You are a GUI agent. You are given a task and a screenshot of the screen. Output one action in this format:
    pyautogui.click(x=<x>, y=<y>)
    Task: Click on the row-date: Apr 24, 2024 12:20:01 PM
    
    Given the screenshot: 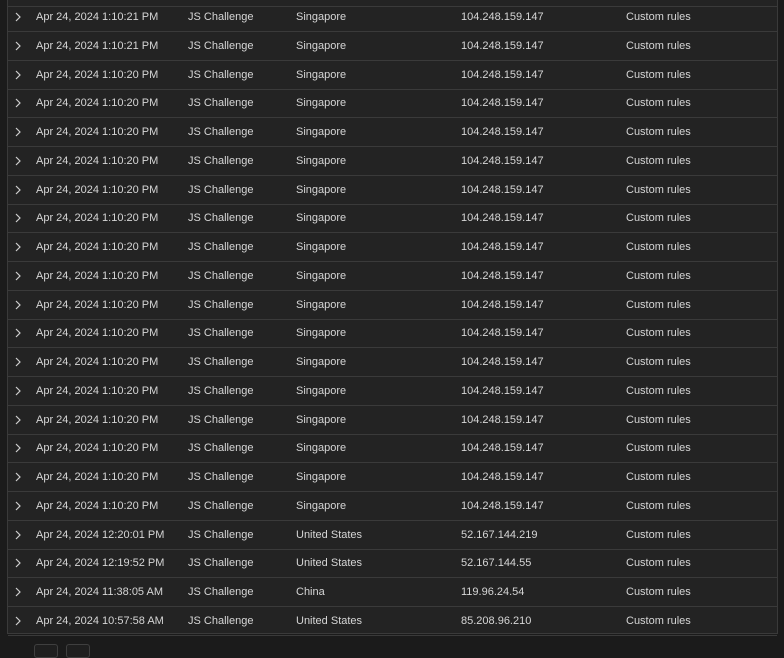 What is the action you would take?
    pyautogui.click(x=100, y=534)
    